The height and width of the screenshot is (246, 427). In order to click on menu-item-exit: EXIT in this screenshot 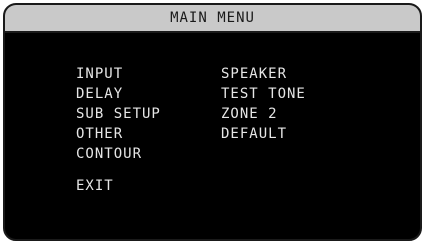, I will do `click(118, 186)`.